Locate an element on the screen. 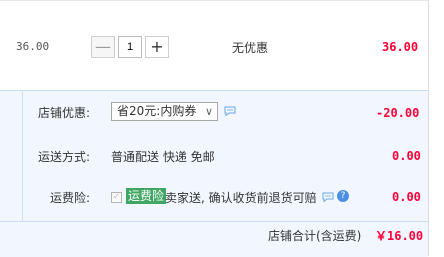  shop-promo-selected: 省20元:内购券 is located at coordinates (157, 111).